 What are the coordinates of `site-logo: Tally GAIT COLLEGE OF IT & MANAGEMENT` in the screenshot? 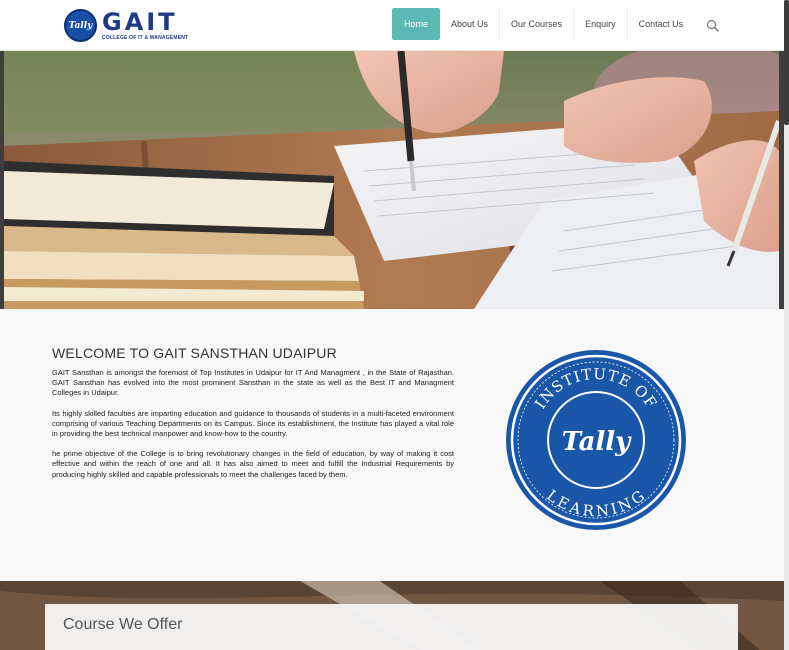 It's located at (126, 25).